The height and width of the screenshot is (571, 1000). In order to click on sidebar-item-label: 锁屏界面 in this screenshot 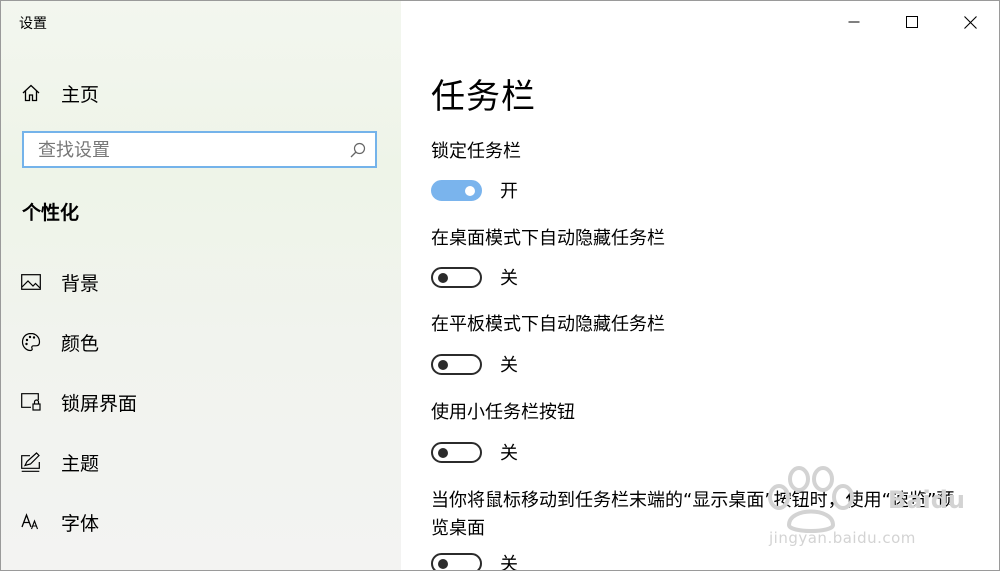, I will do `click(99, 403)`.